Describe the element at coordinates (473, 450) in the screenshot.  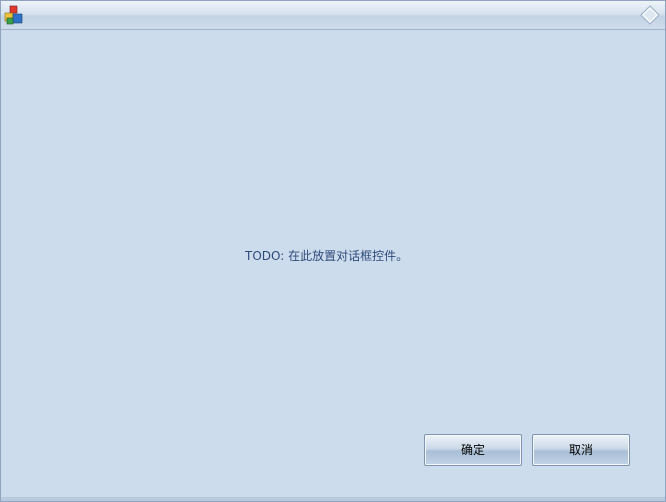
I see `ok-button: 确定` at that location.